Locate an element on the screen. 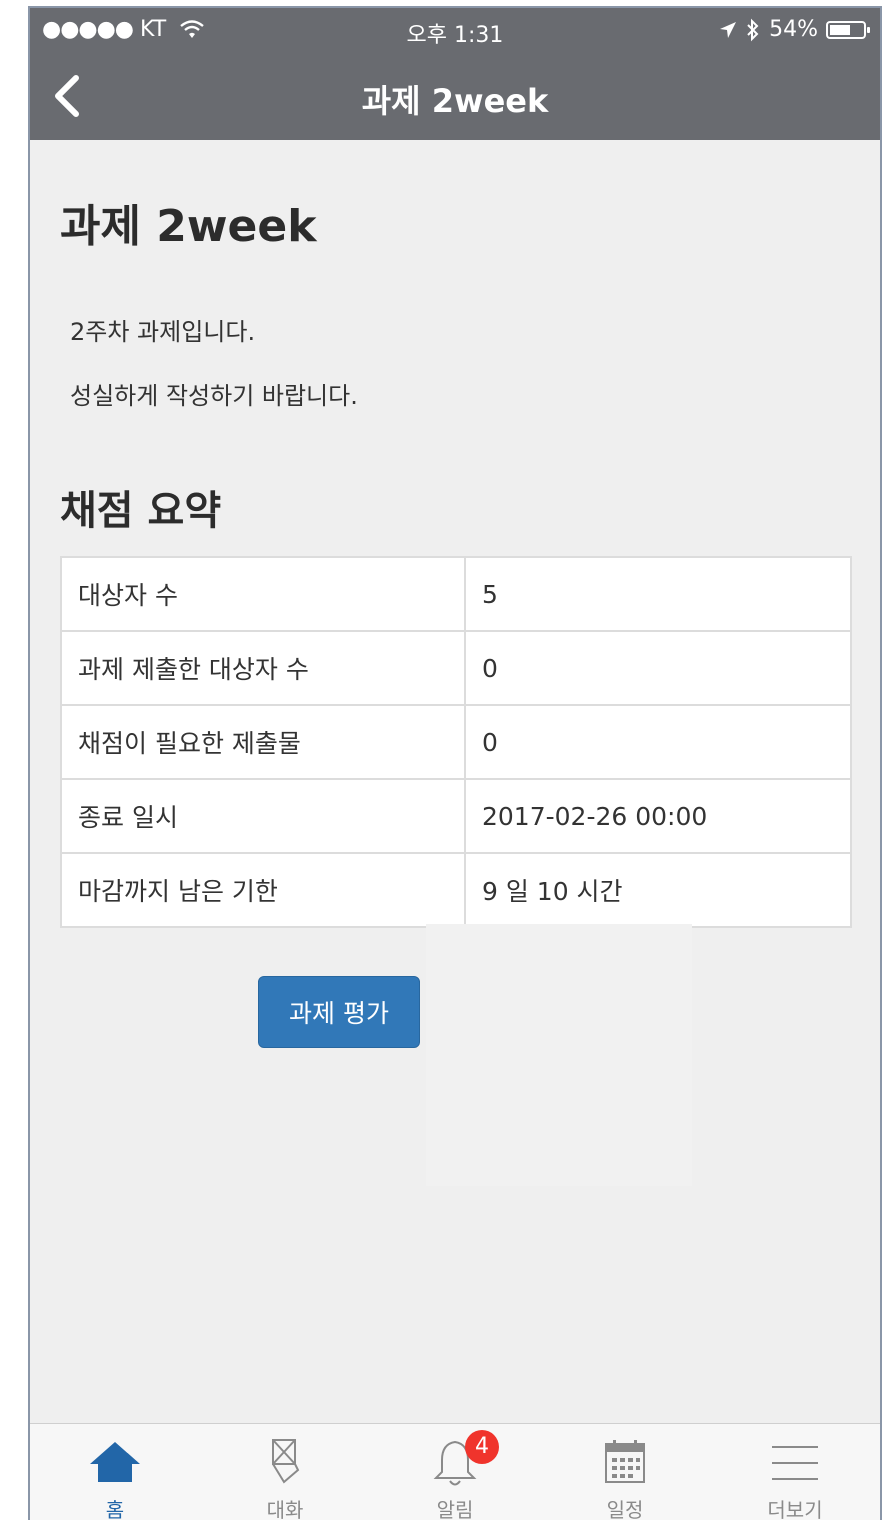 This screenshot has width=893, height=1520. evaluate-assignment-button: 과제 평가 is located at coordinates (339, 1012).